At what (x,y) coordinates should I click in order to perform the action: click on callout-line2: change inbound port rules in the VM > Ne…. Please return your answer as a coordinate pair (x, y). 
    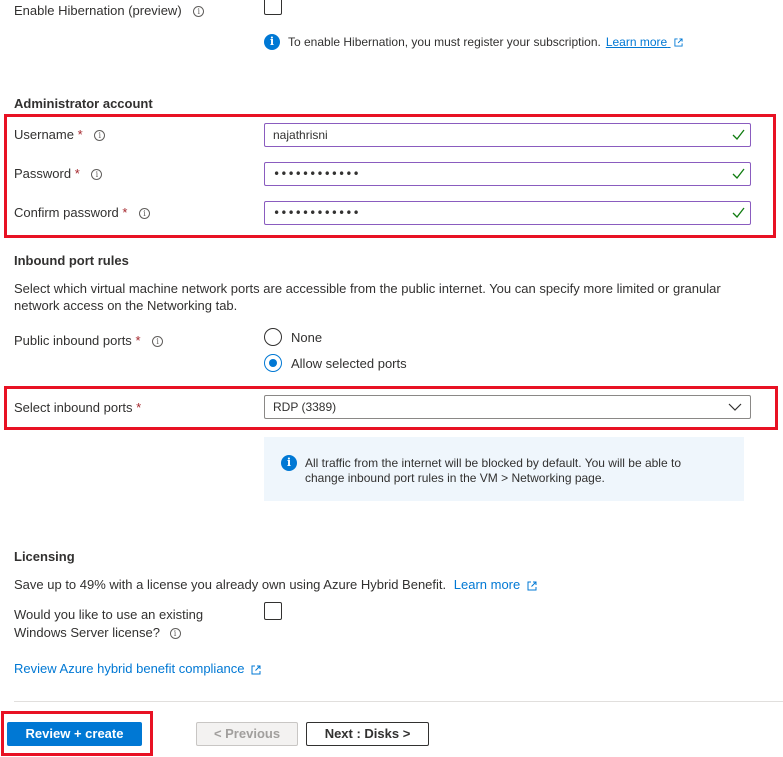
    Looking at the image, I should click on (455, 478).